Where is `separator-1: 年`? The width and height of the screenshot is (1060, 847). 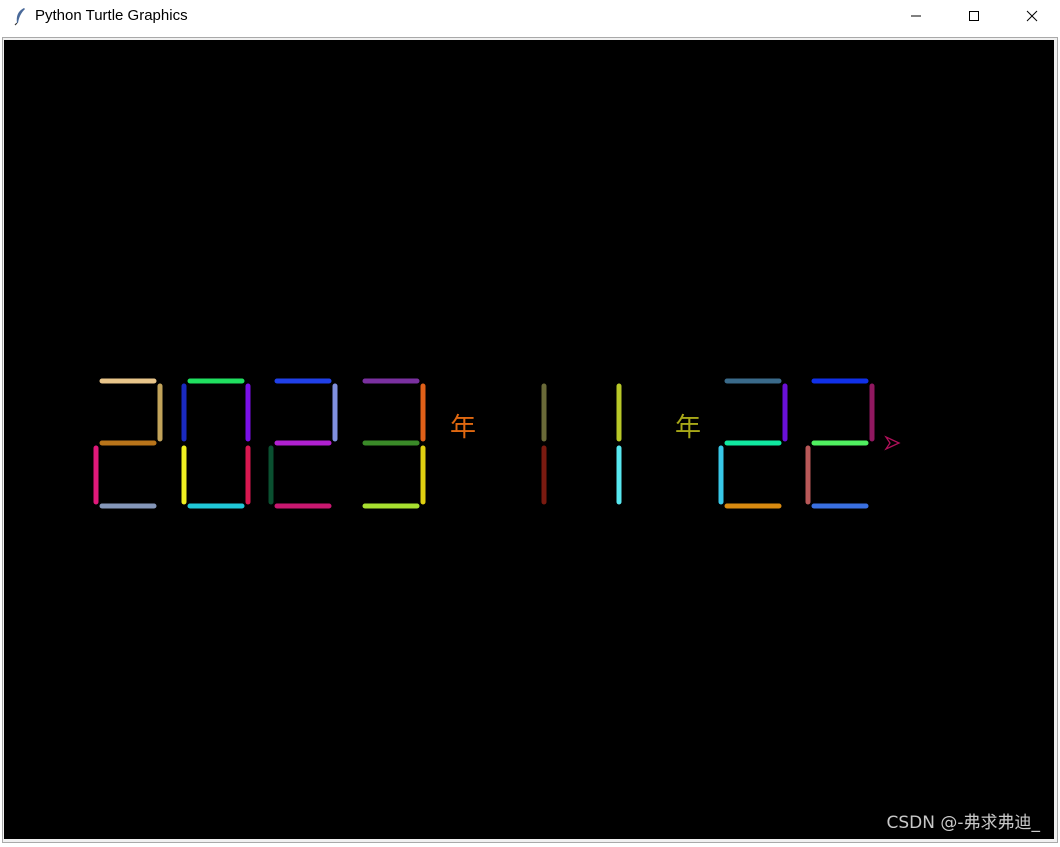 separator-1: 年 is located at coordinates (688, 428).